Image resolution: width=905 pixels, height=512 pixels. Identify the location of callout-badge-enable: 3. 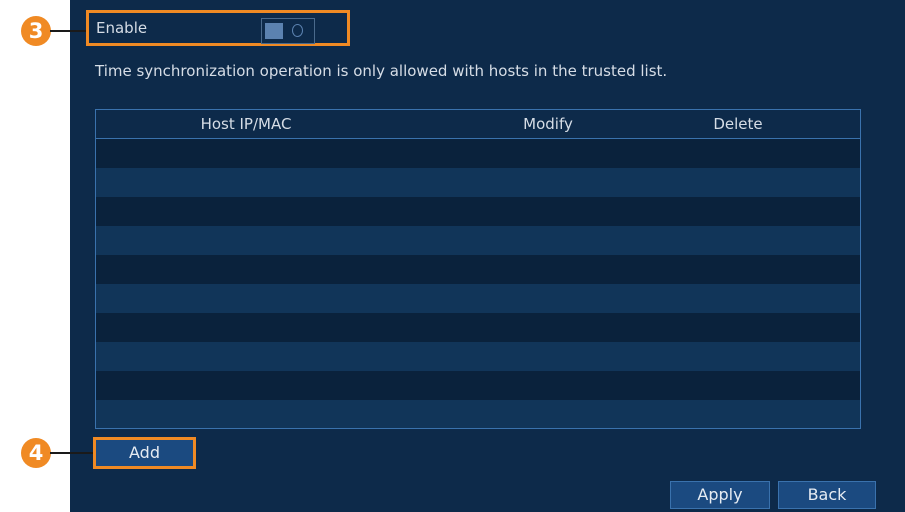
(36, 31).